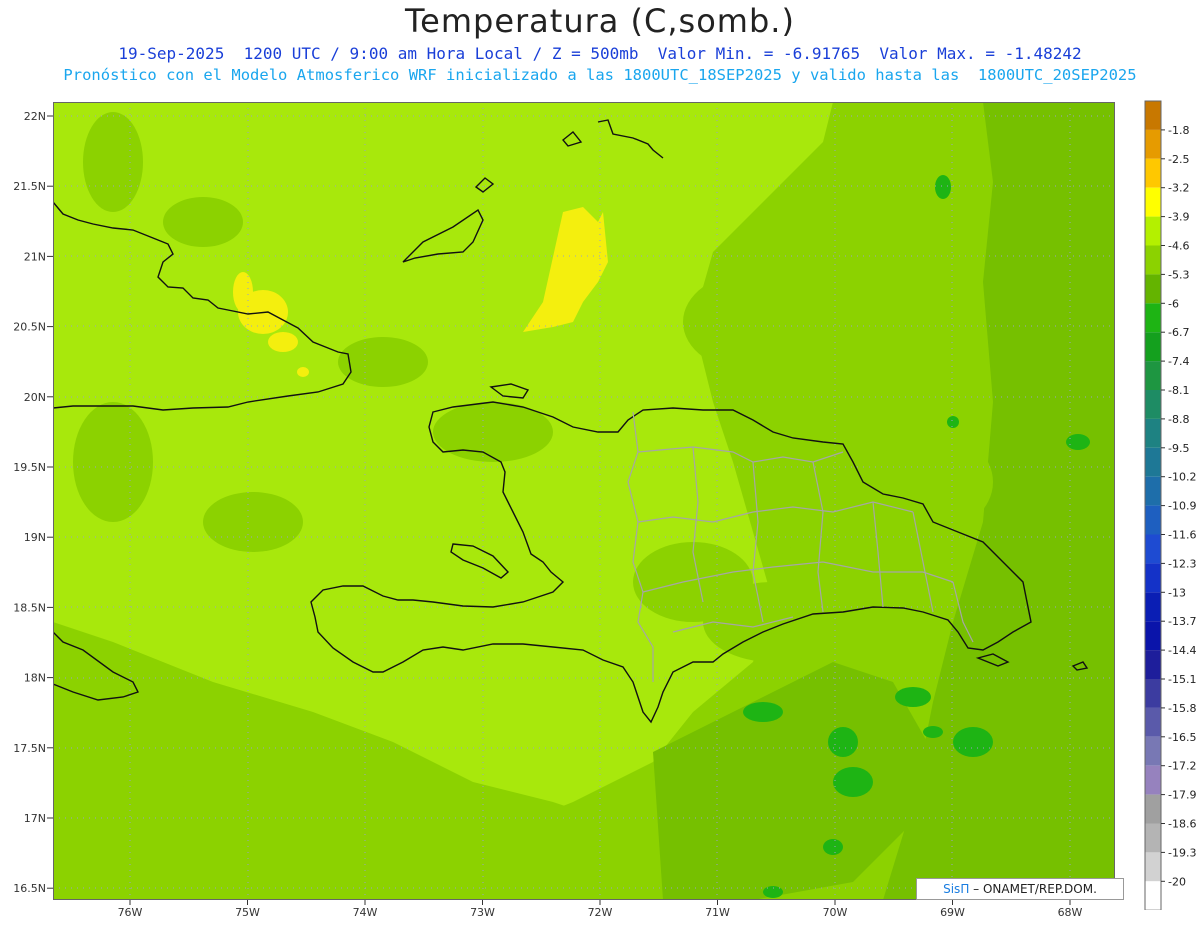  Describe the element at coordinates (1178, 332) in the screenshot. I see `colorbar-label: -6.7` at that location.